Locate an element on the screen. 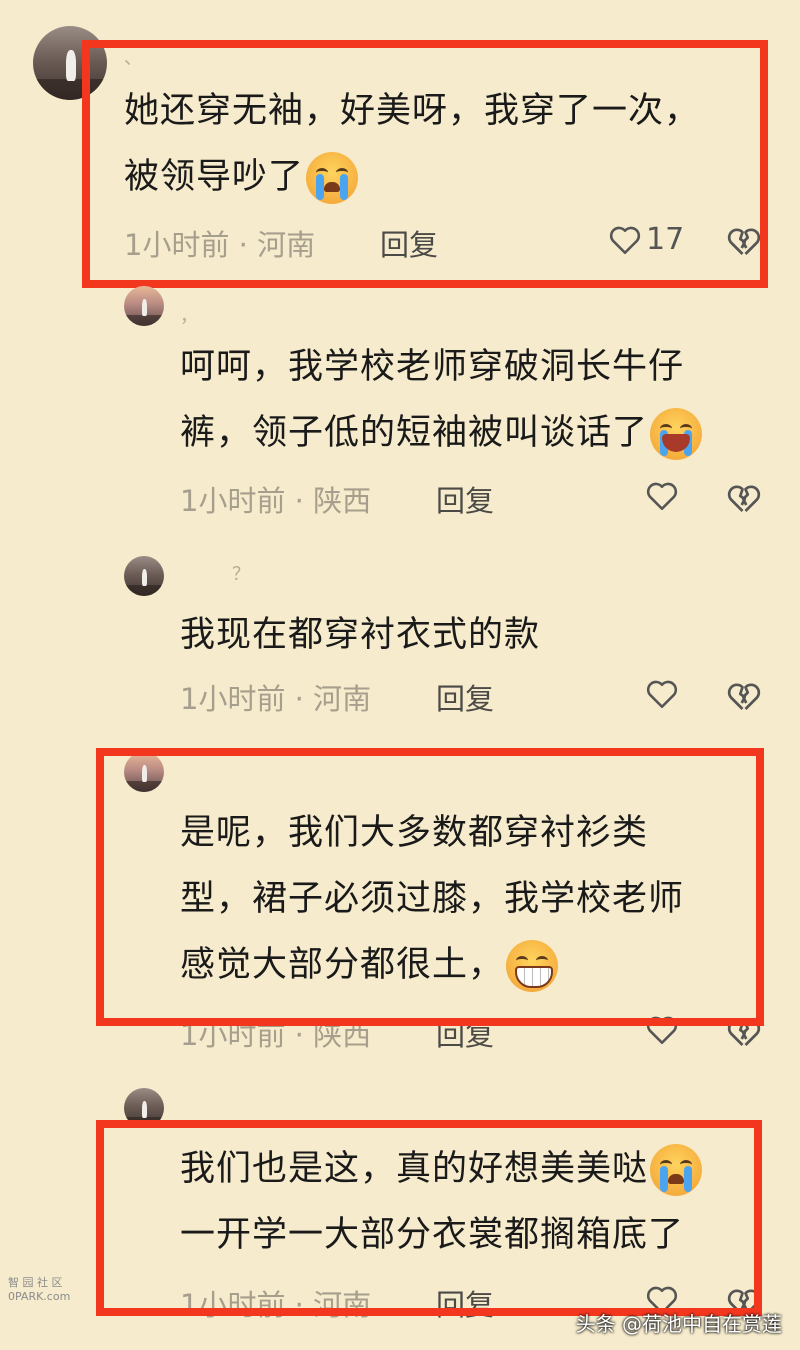  site-watermark-line: 0PARK.com is located at coordinates (39, 1296).